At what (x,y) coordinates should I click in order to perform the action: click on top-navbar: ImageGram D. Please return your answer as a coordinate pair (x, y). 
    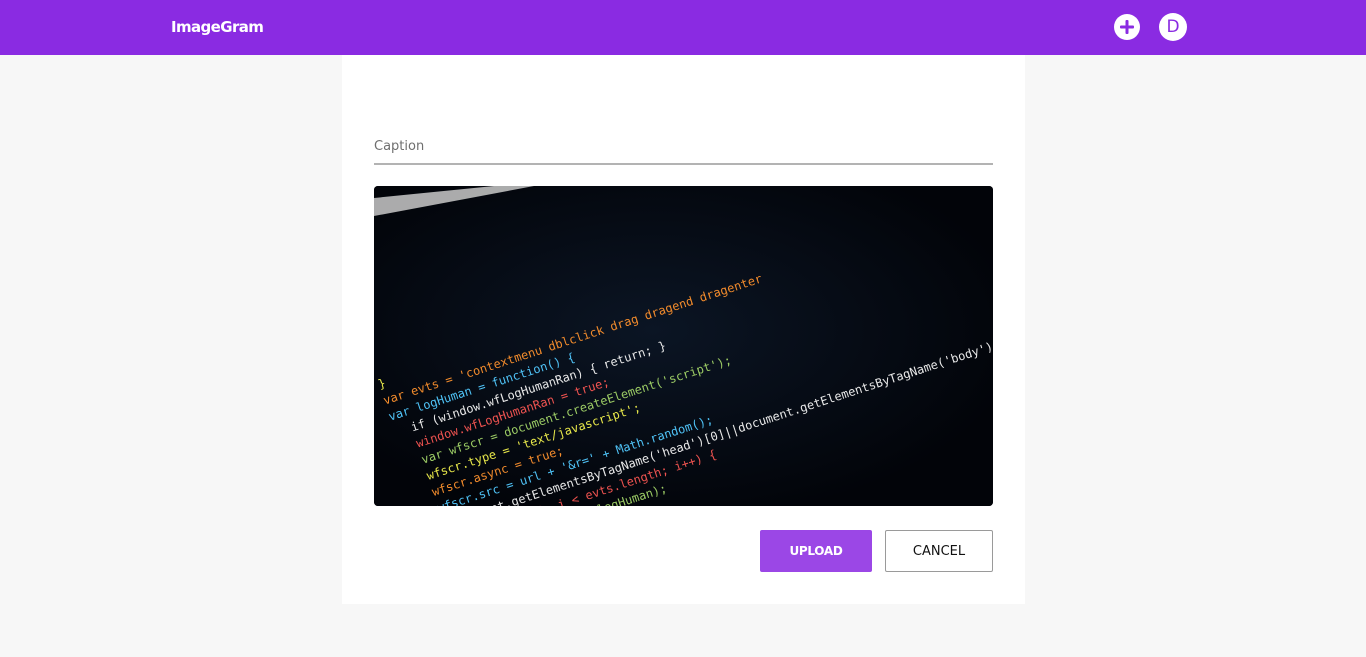
    Looking at the image, I should click on (683, 27).